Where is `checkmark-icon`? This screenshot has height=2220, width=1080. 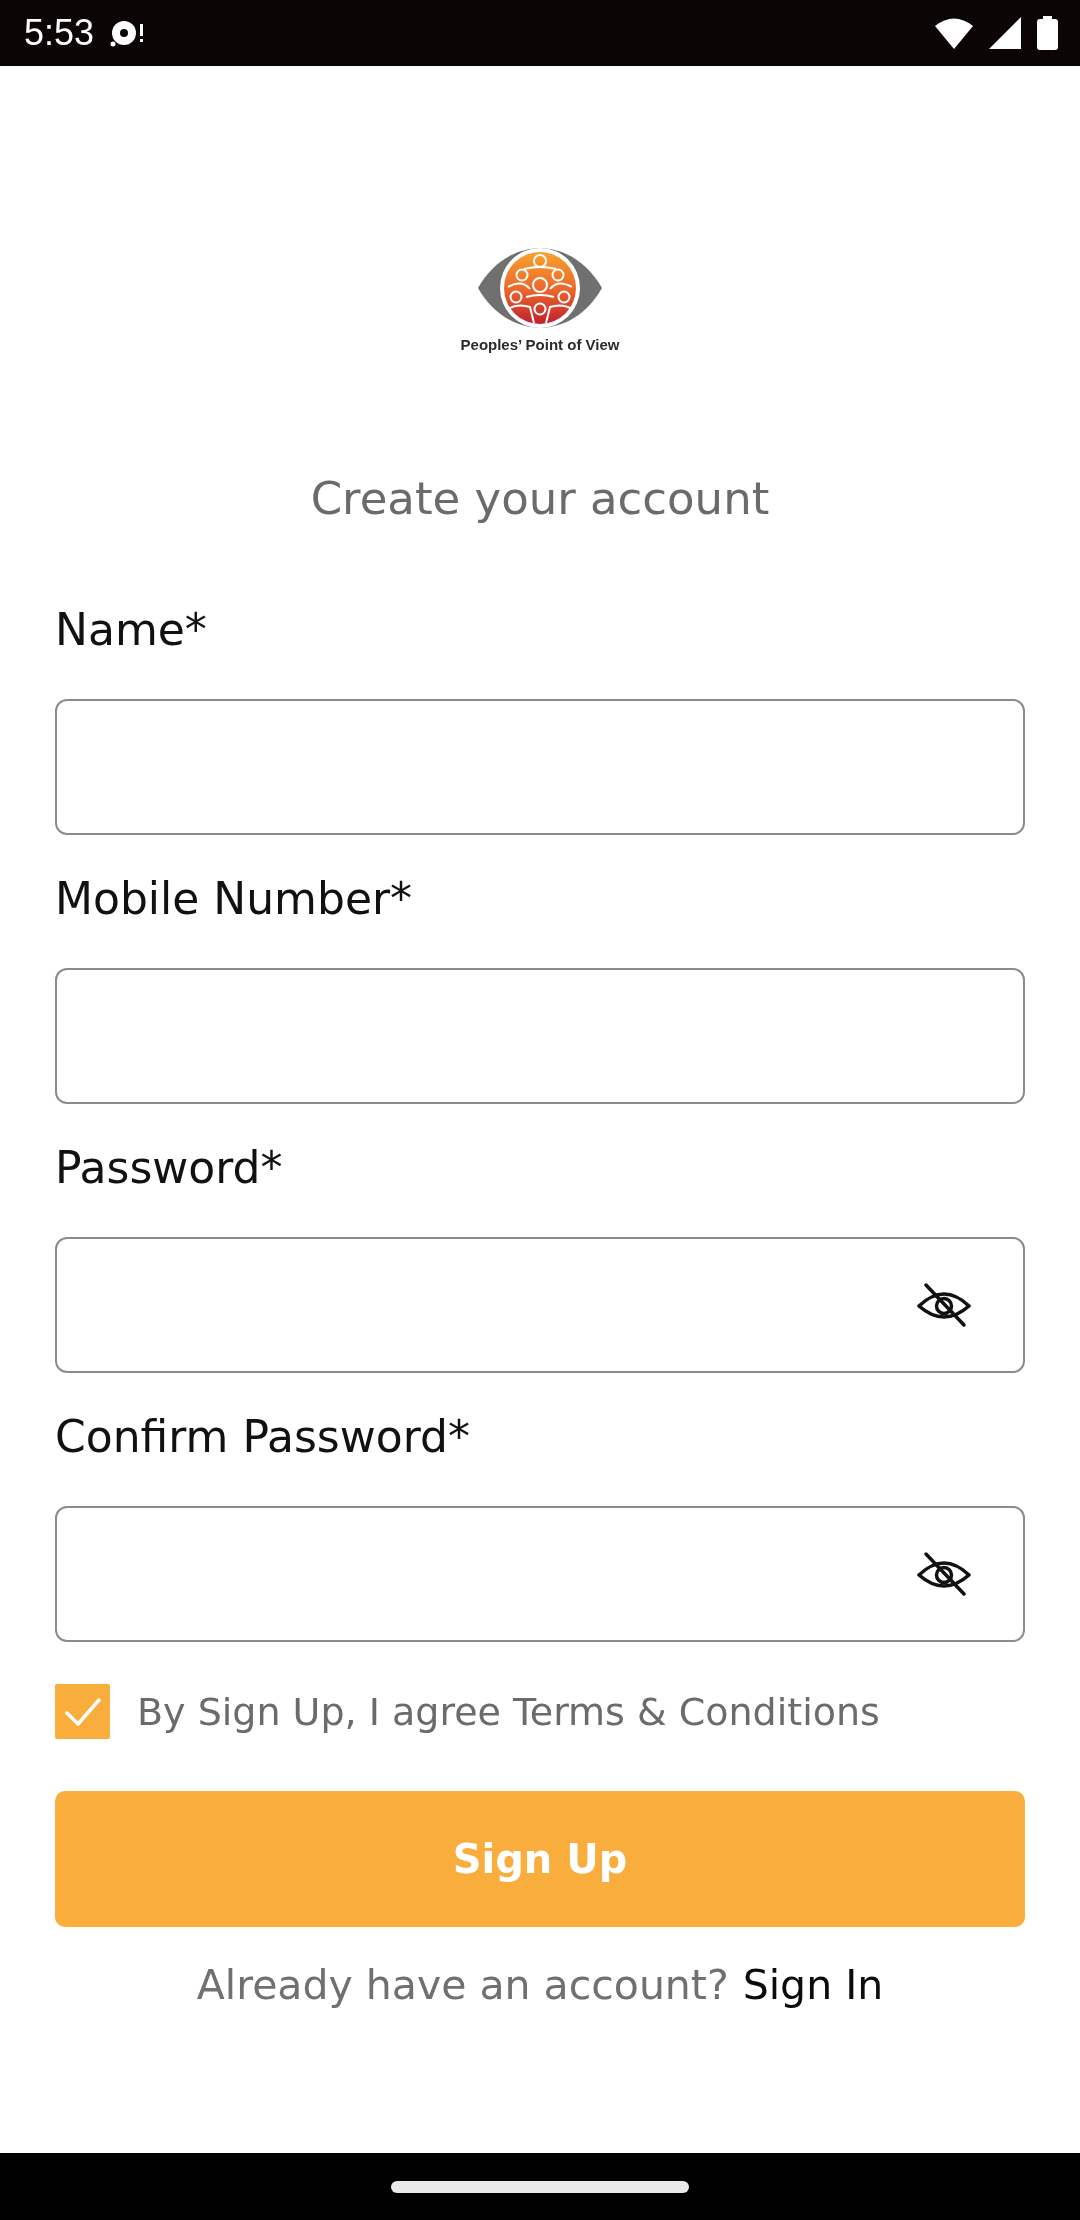
checkmark-icon is located at coordinates (82, 1711).